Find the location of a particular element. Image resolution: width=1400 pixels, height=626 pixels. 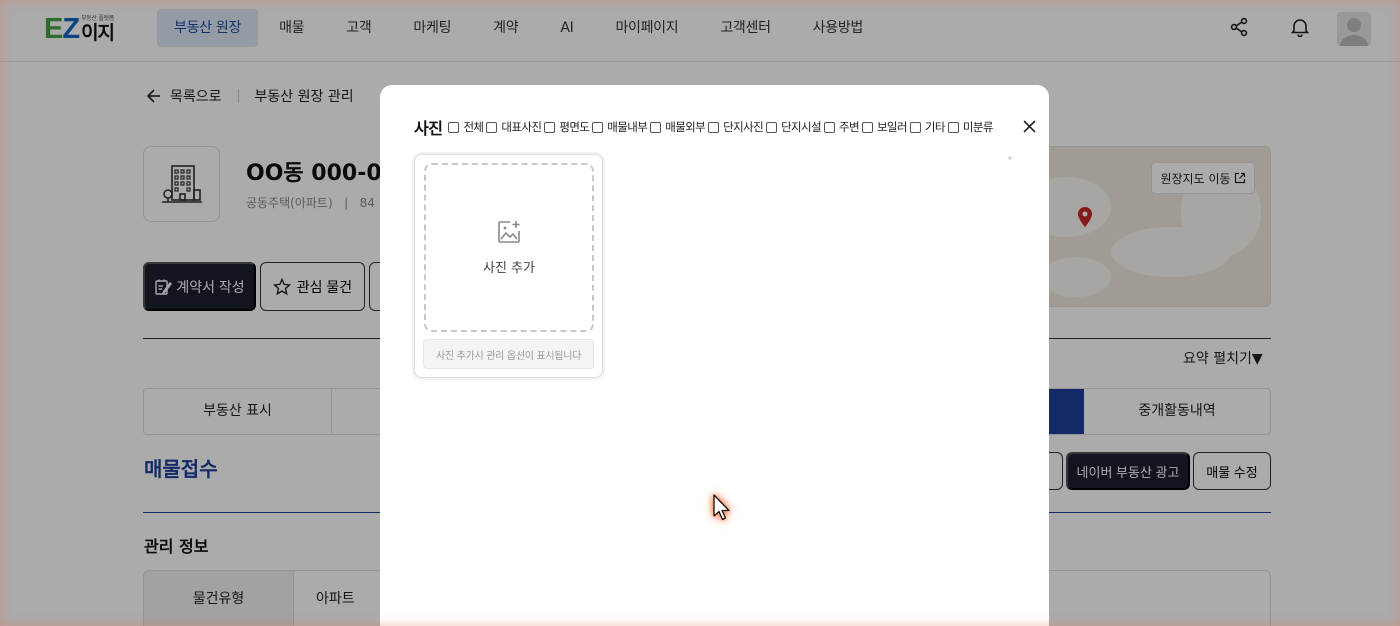

scrollbar-indicator is located at coordinates (1010, 158).